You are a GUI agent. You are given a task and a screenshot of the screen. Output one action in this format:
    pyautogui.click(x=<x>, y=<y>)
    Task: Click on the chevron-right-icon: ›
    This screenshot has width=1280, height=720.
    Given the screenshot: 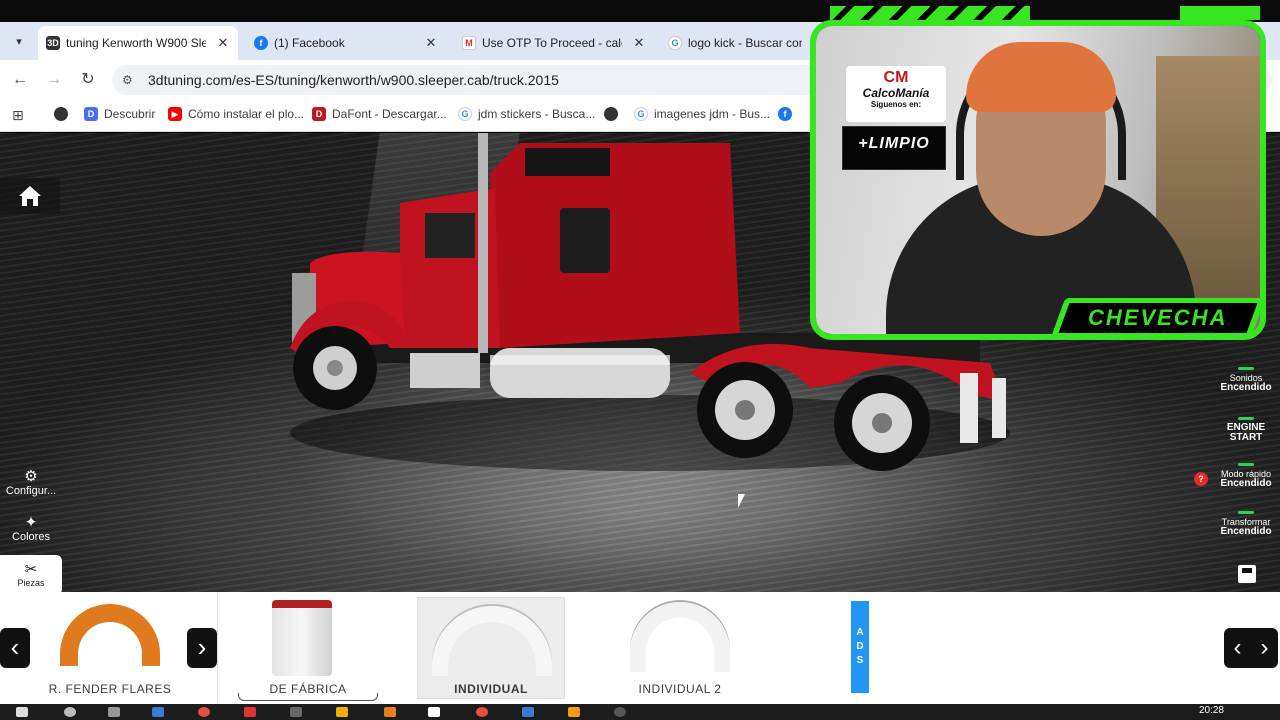 What is the action you would take?
    pyautogui.click(x=1265, y=648)
    